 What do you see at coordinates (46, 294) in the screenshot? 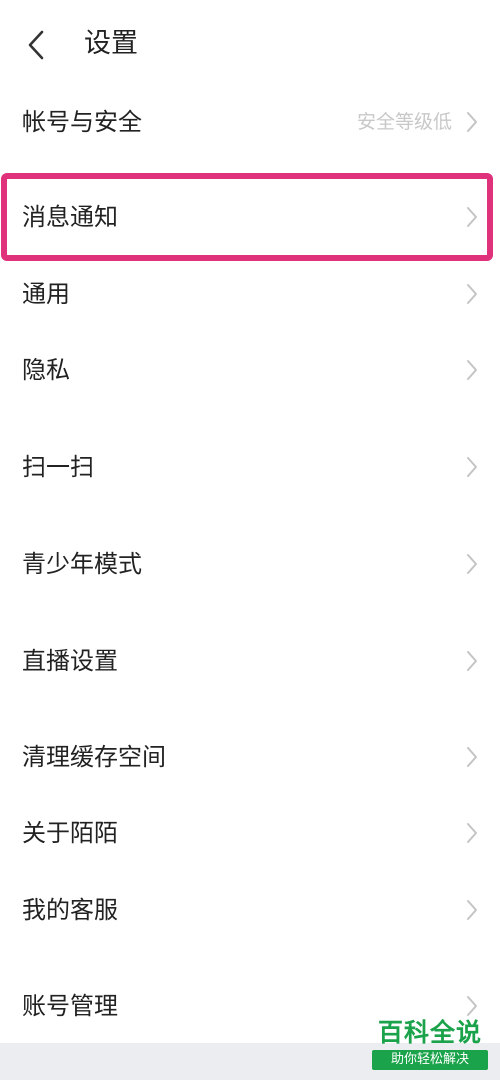
I see `settings-item-label: 通用` at bounding box center [46, 294].